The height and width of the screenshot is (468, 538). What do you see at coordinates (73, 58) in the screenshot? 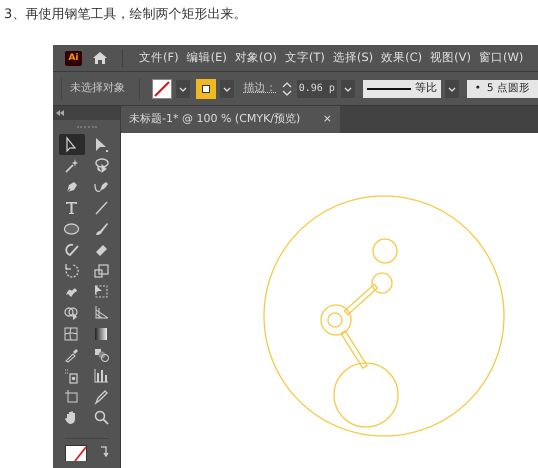
I see `app-logo: Ai` at bounding box center [73, 58].